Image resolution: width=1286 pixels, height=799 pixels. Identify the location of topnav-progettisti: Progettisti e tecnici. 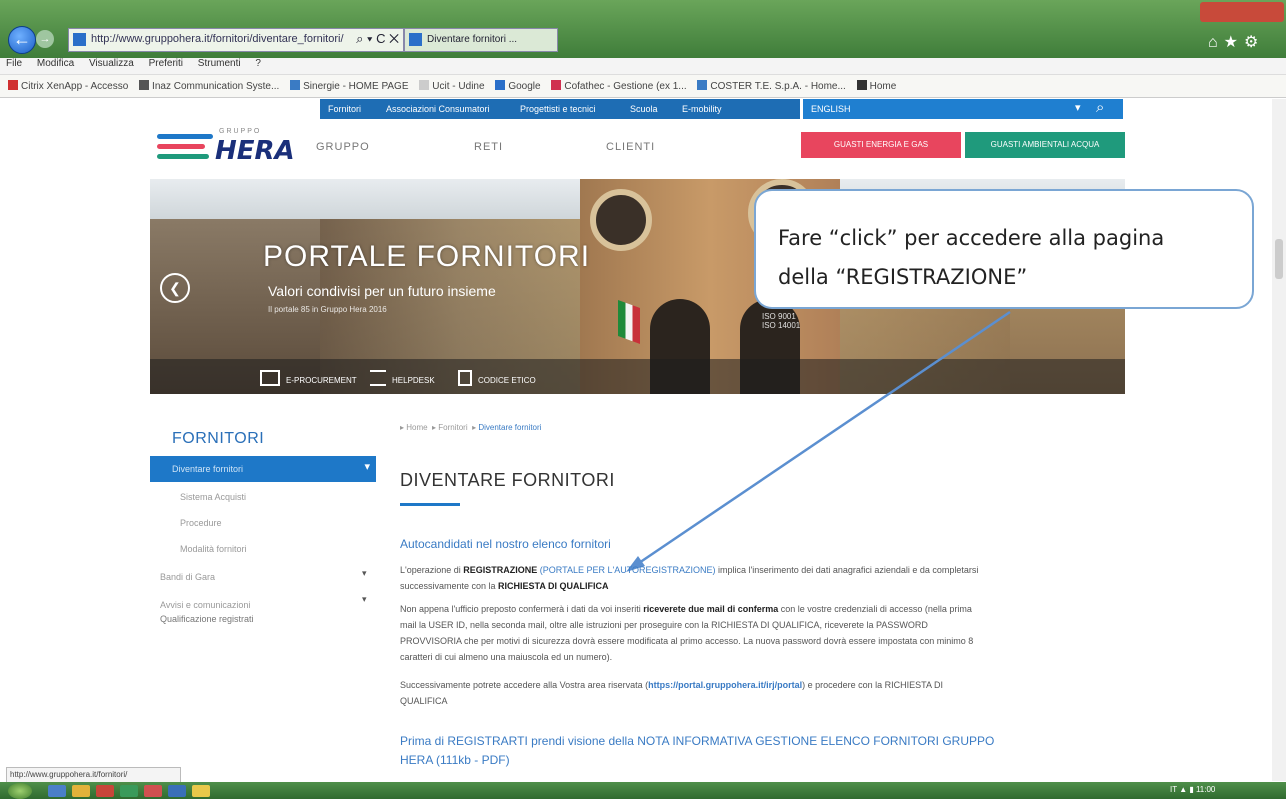
(558, 109).